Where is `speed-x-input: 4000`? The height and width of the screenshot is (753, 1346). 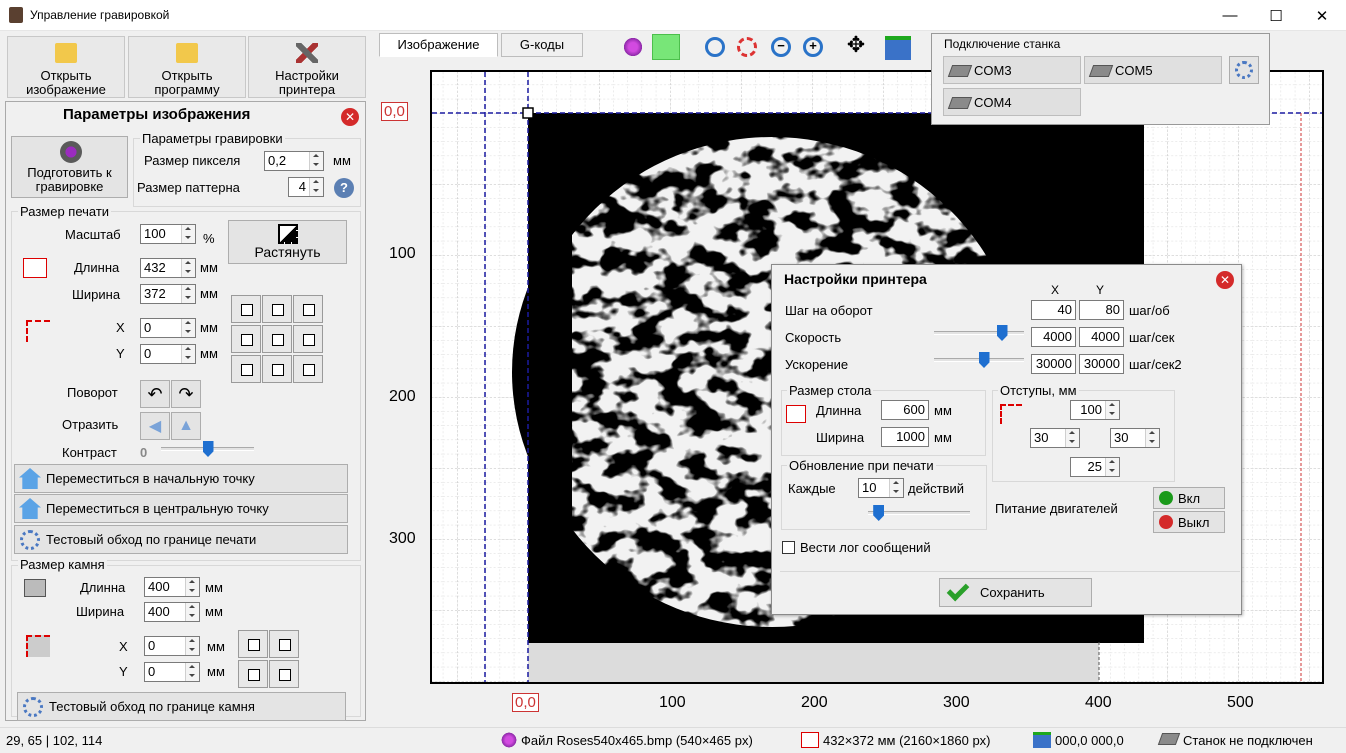
speed-x-input: 4000 is located at coordinates (1053, 337).